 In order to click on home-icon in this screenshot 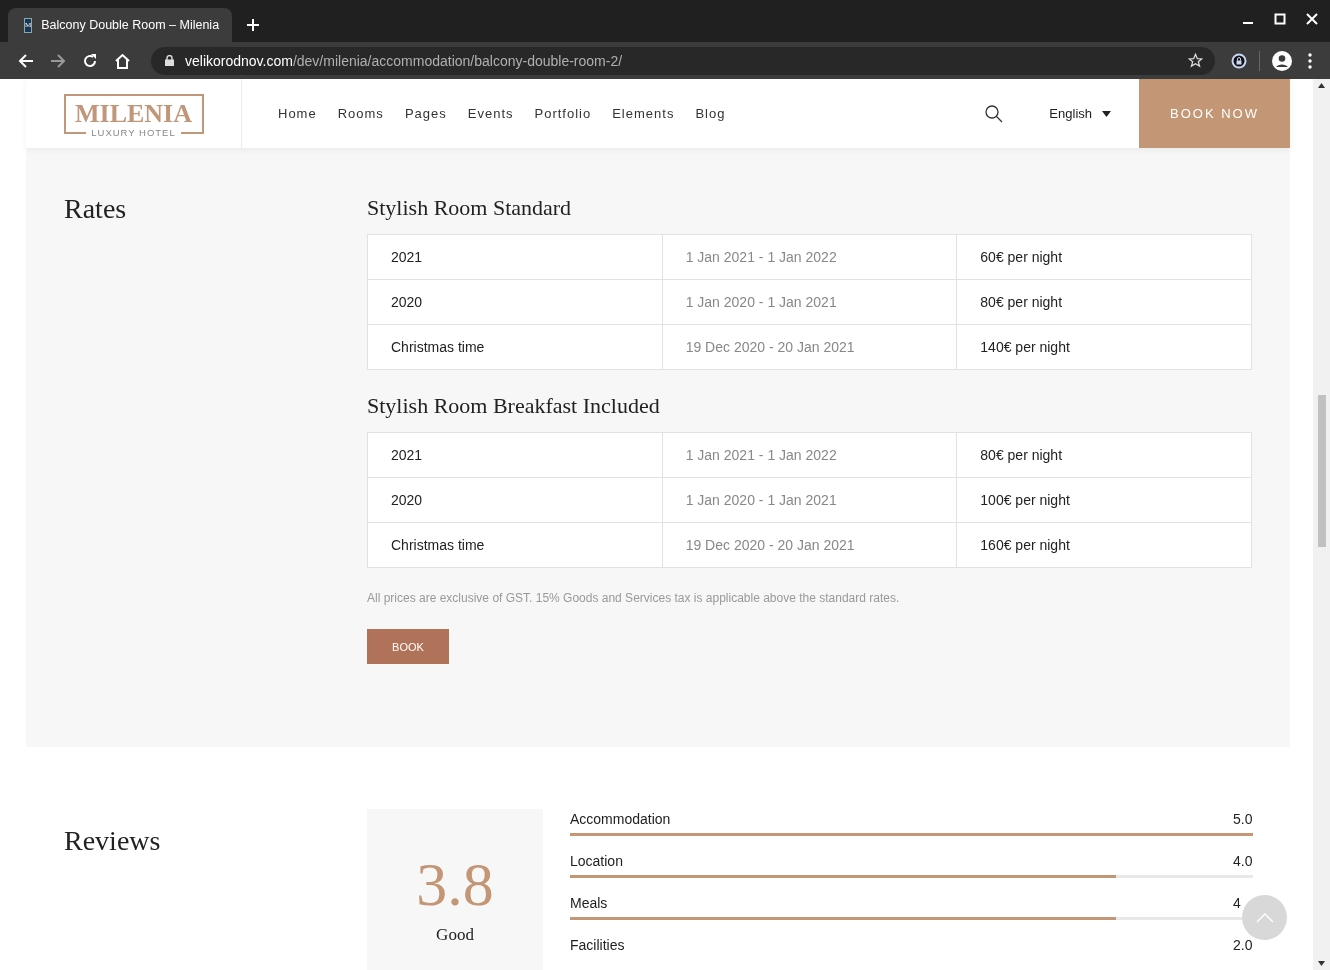, I will do `click(122, 60)`.